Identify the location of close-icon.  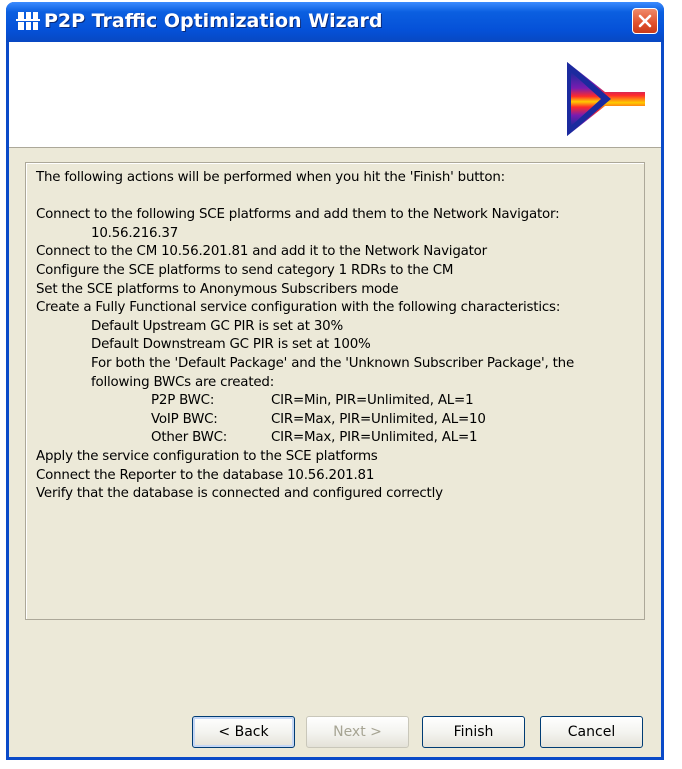
(645, 21).